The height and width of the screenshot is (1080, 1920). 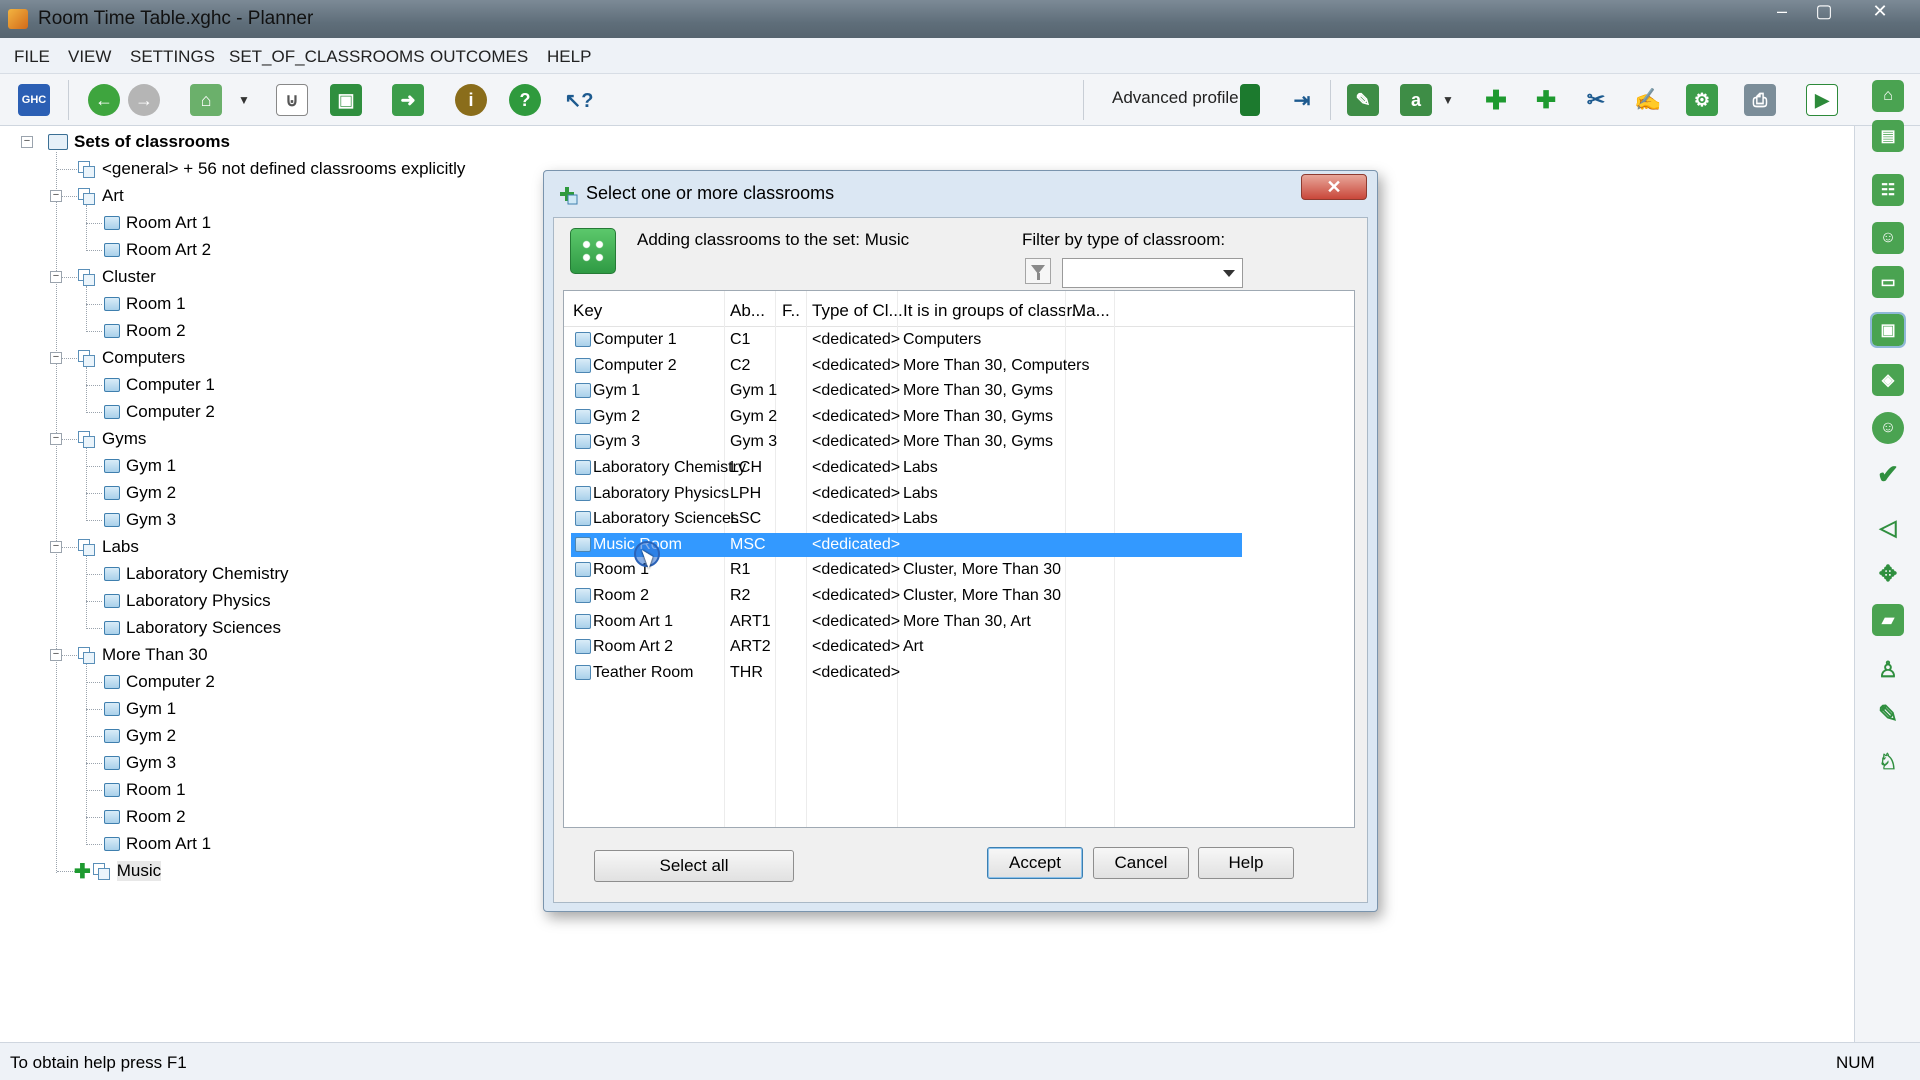 I want to click on set-icon: ⚙, so click(x=1702, y=100).